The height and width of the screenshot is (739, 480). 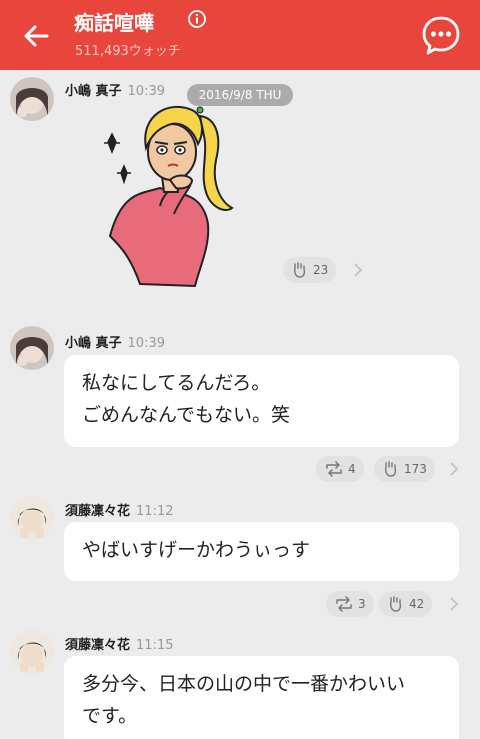 I want to click on sender-meta: 須藤凜々花 11:12, so click(x=119, y=509).